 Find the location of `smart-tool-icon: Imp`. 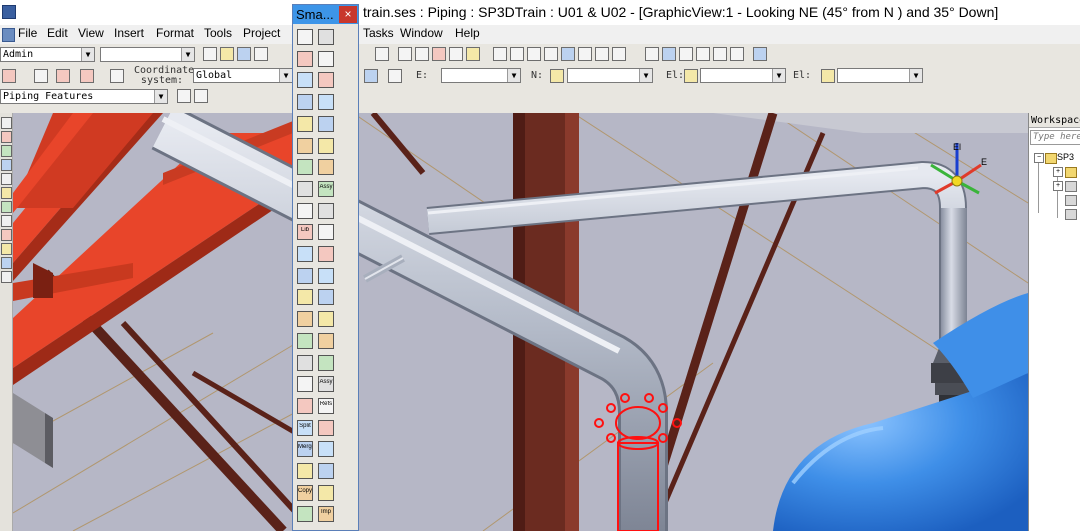

smart-tool-icon: Imp is located at coordinates (326, 514).